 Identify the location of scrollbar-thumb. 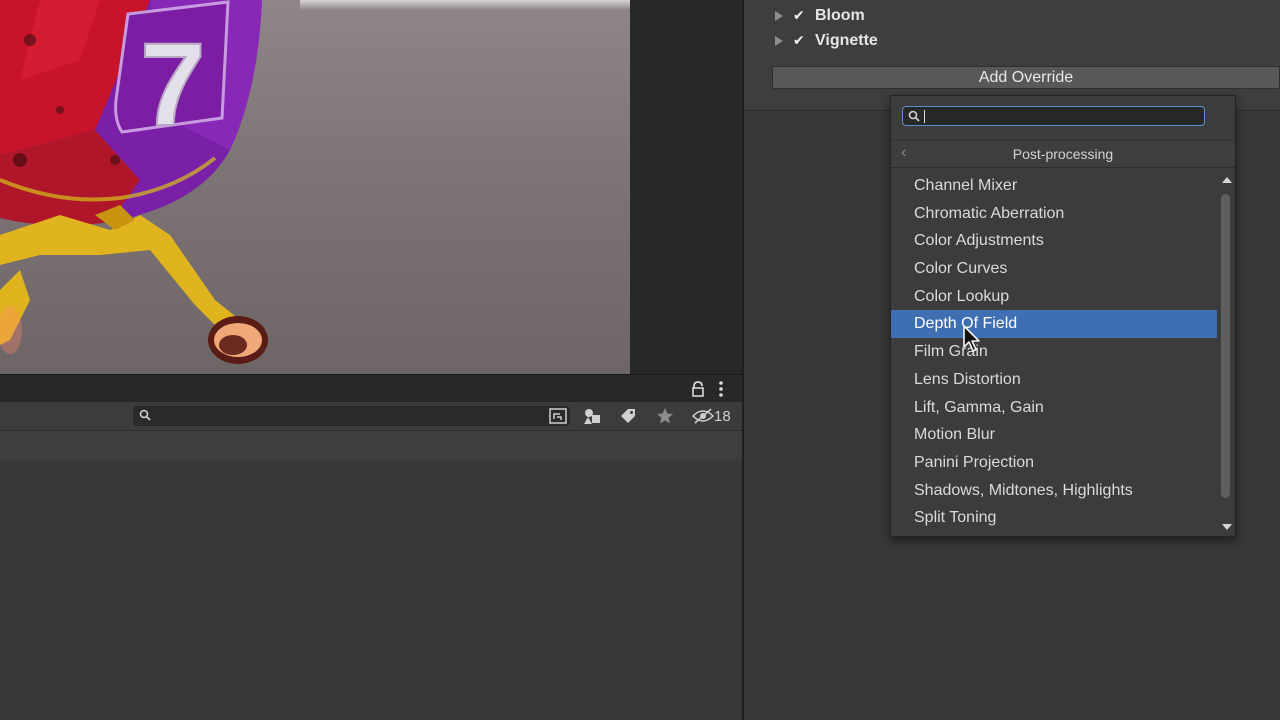
(1225, 346).